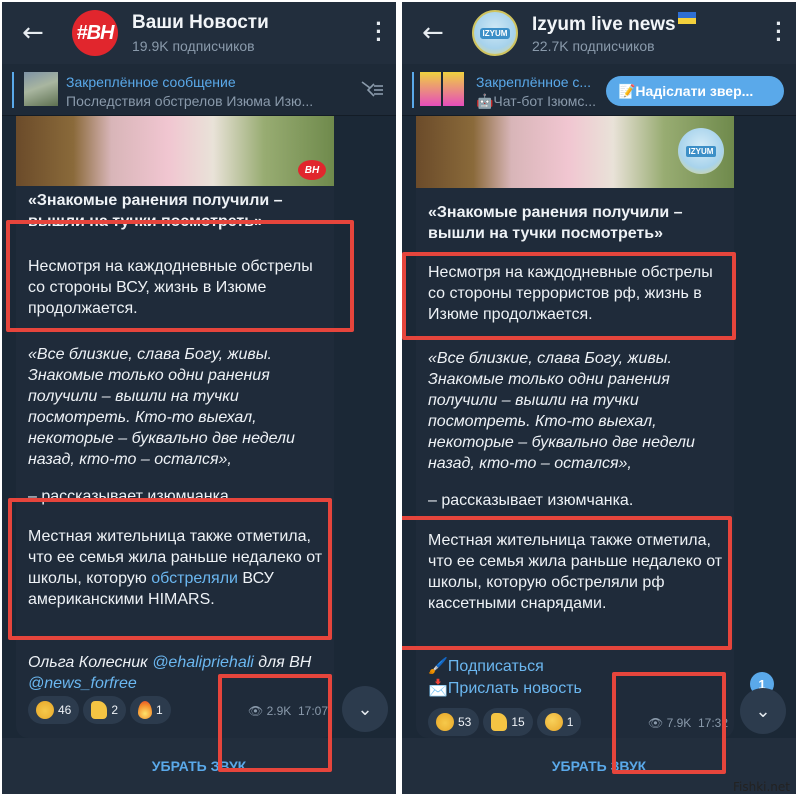 The width and height of the screenshot is (800, 800). What do you see at coordinates (151, 82) in the screenshot?
I see `pinned-title: Закреплённое сообщение` at bounding box center [151, 82].